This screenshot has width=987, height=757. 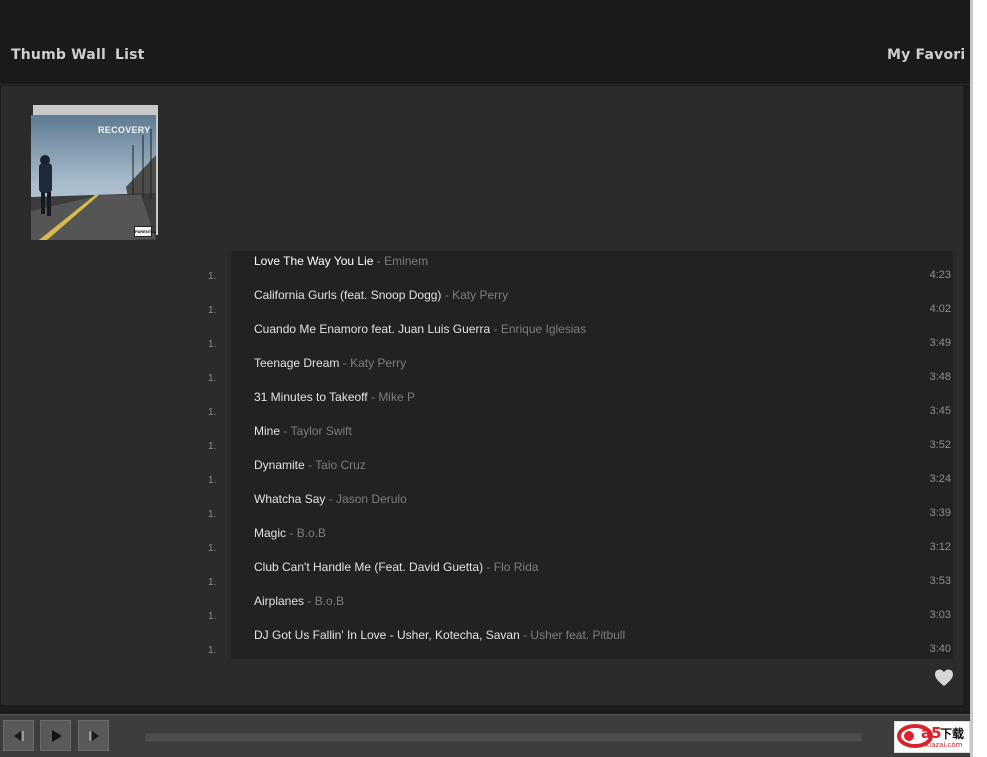 I want to click on track-duration: 3:40, so click(x=940, y=649).